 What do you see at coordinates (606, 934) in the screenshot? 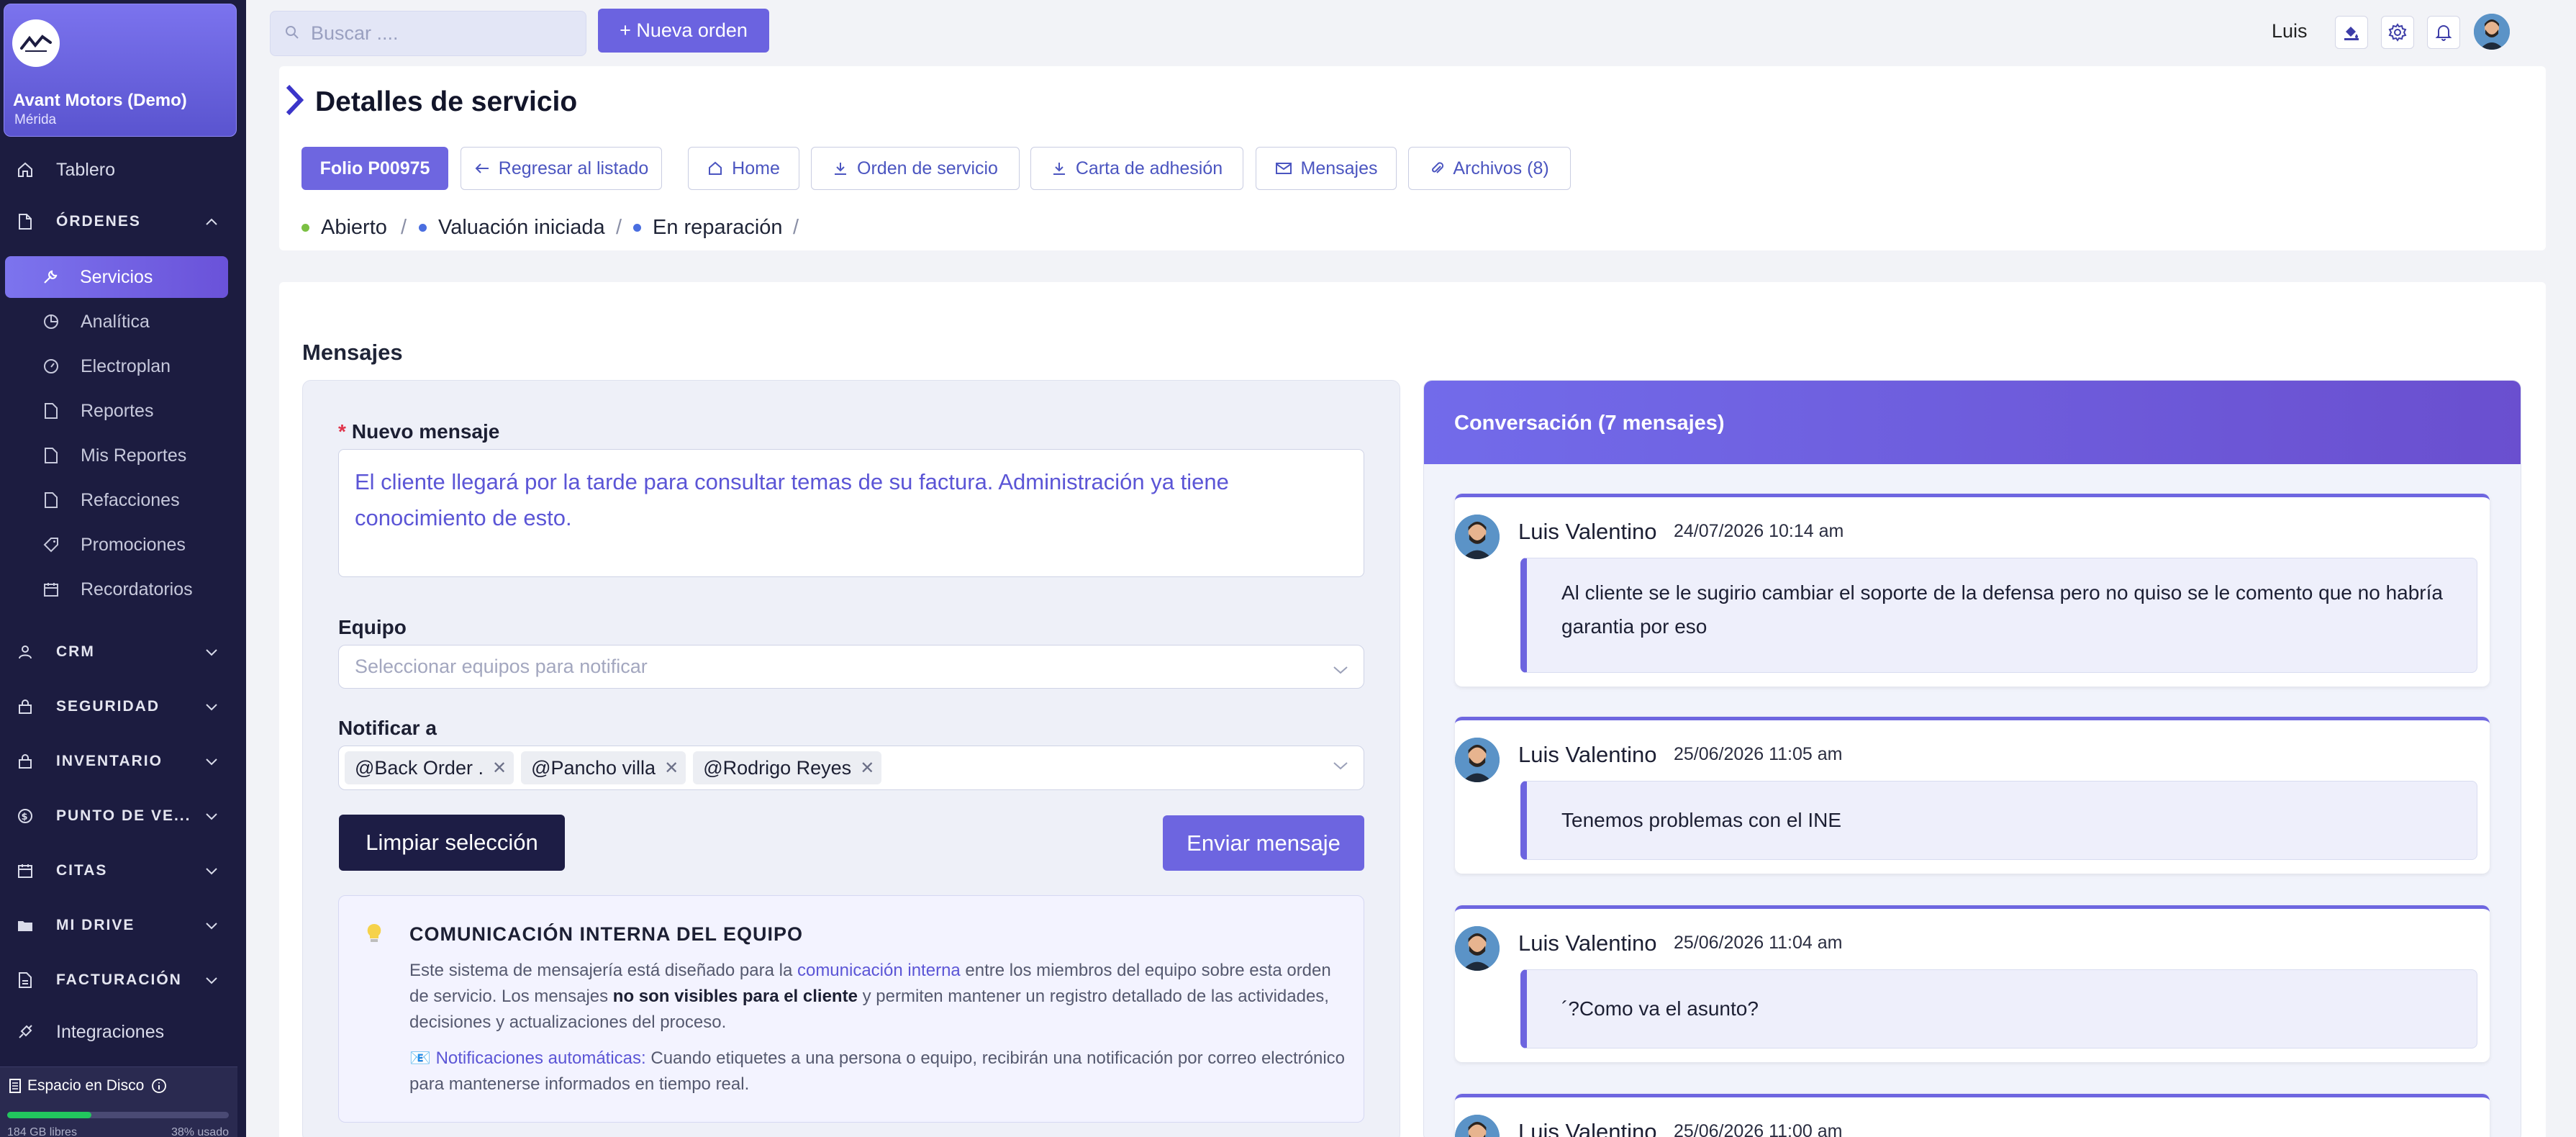
I see `info-title: COMUNICACIÓN INTERNA DEL EQUIPO` at bounding box center [606, 934].